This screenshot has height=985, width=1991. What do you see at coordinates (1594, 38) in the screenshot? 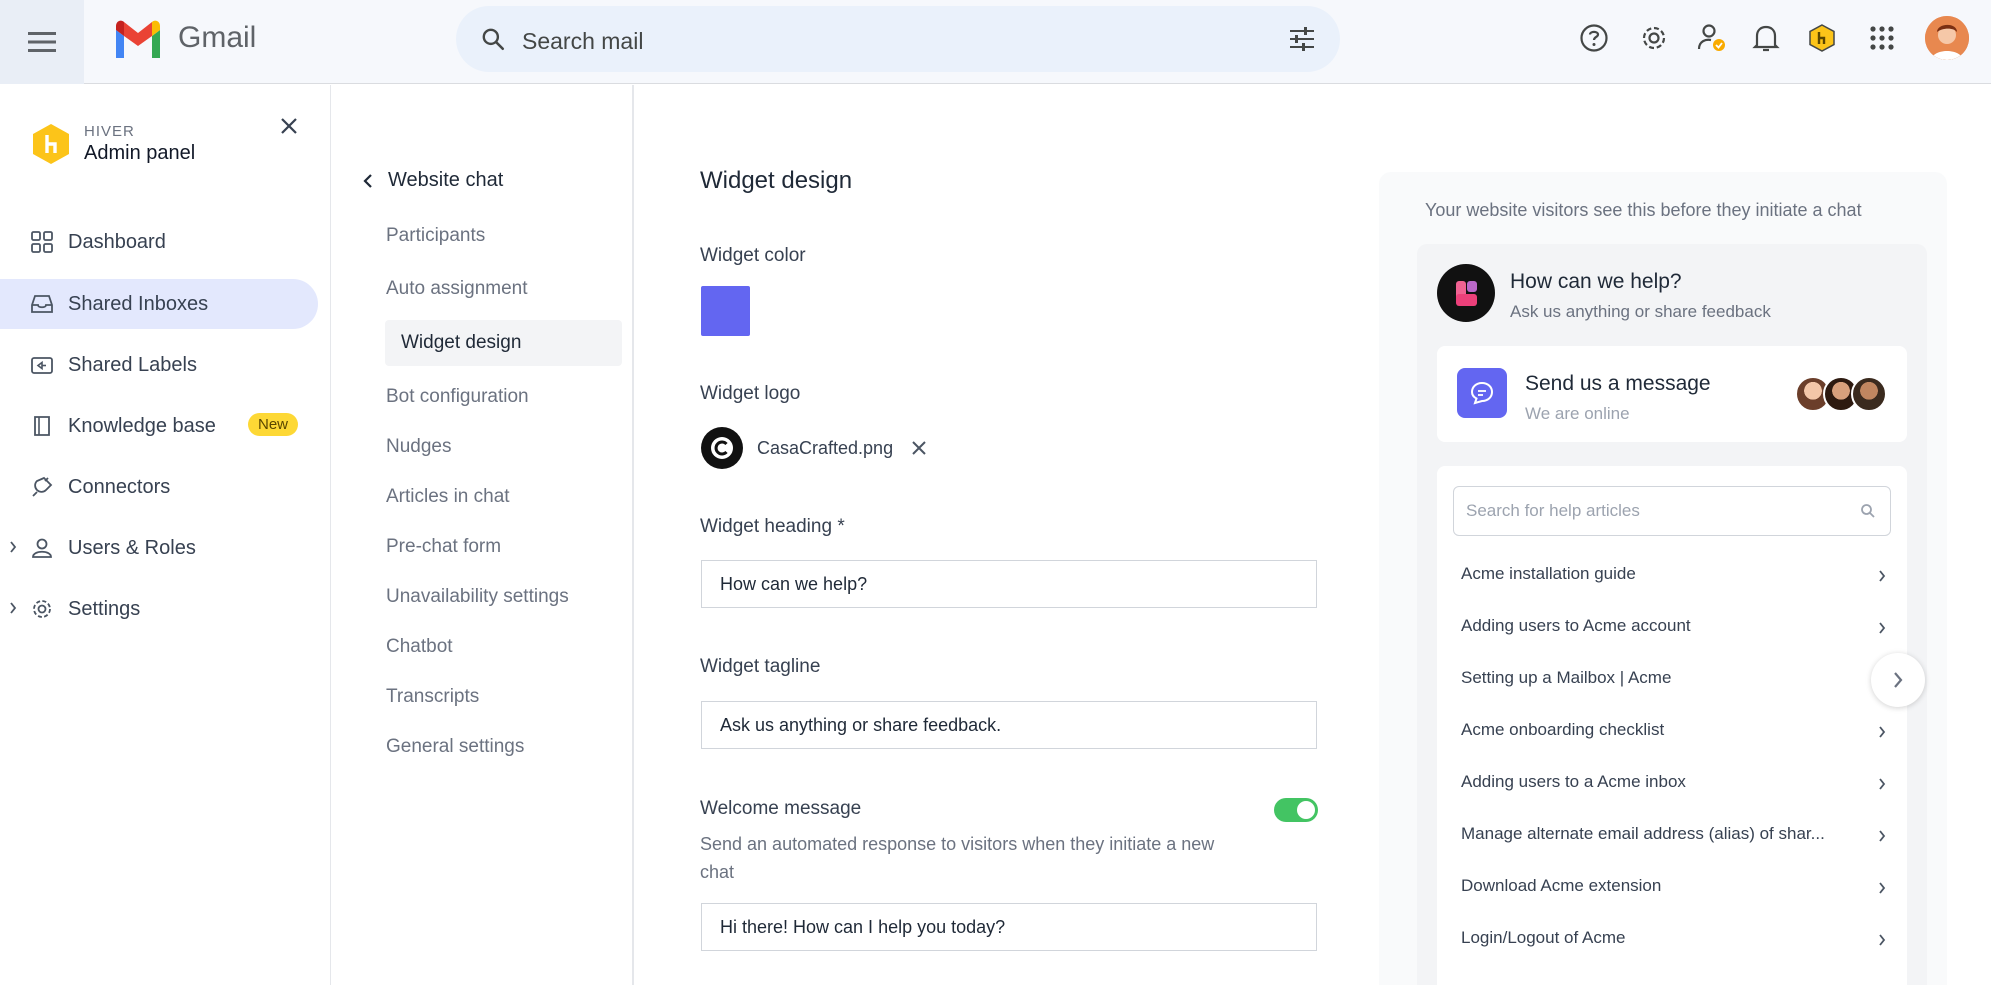
I see `support-button` at bounding box center [1594, 38].